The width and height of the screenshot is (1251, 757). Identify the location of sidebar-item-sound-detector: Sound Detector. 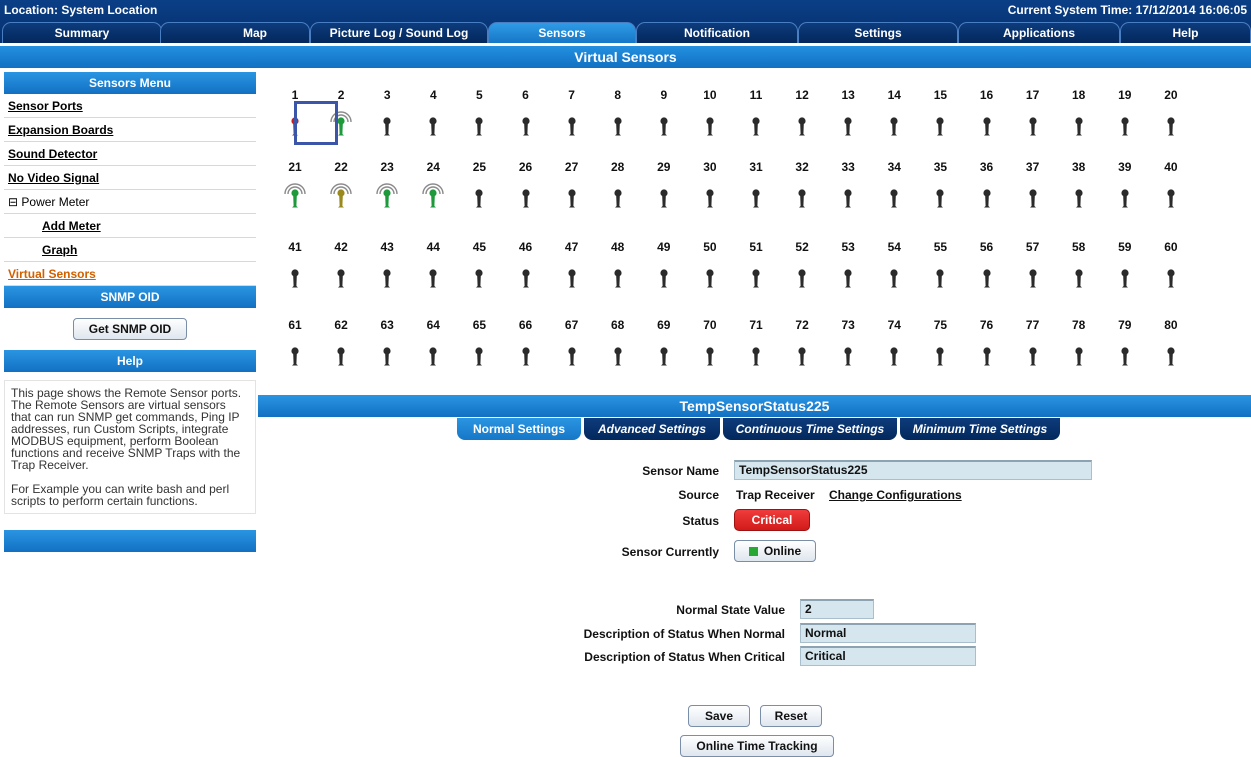
(130, 154).